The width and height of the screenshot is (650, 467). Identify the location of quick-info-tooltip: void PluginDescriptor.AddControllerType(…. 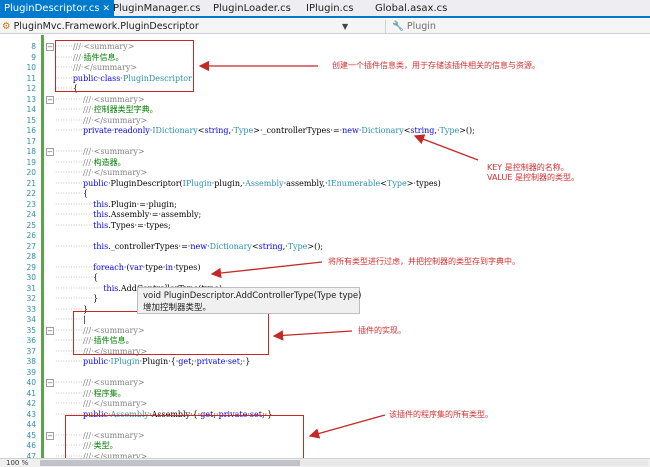
(249, 300).